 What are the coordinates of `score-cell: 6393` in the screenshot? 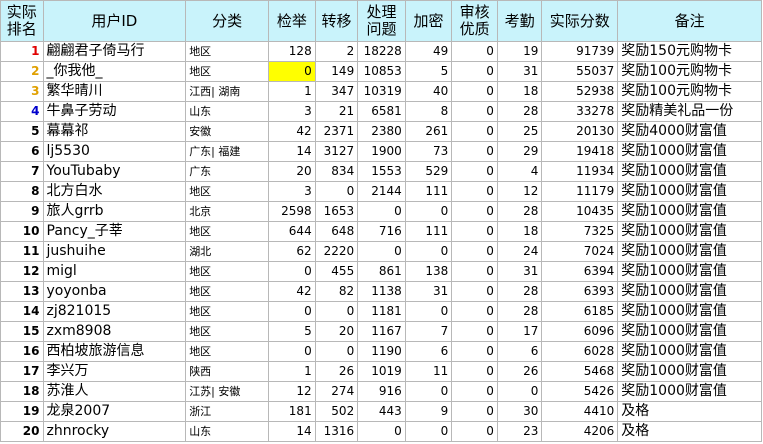 It's located at (580, 291).